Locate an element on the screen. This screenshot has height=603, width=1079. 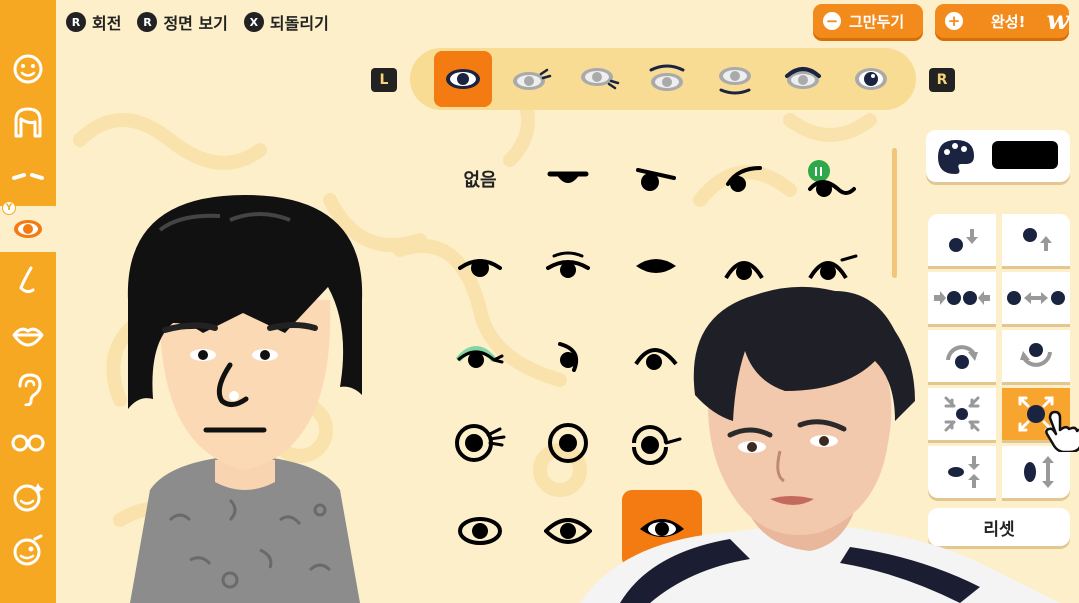
sidebar-item-mouth is located at coordinates (28, 335).